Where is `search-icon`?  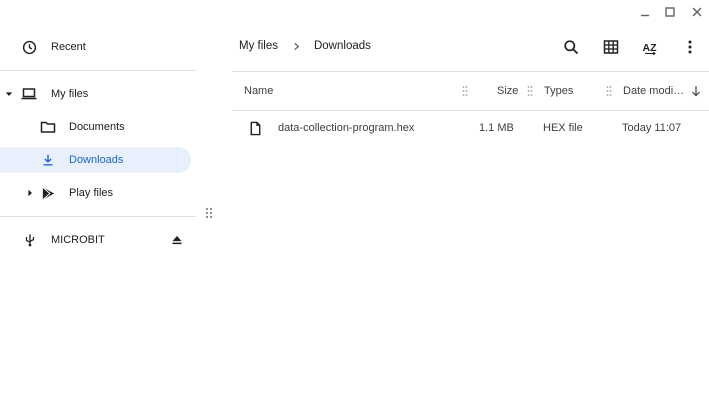 search-icon is located at coordinates (571, 47).